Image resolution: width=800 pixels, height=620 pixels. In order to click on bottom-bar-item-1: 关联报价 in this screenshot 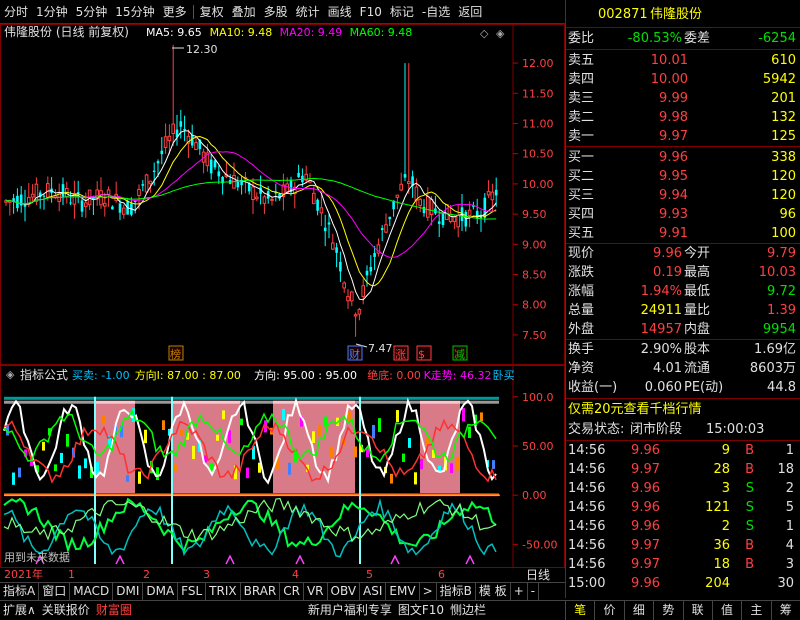, I will do `click(66, 610)`.